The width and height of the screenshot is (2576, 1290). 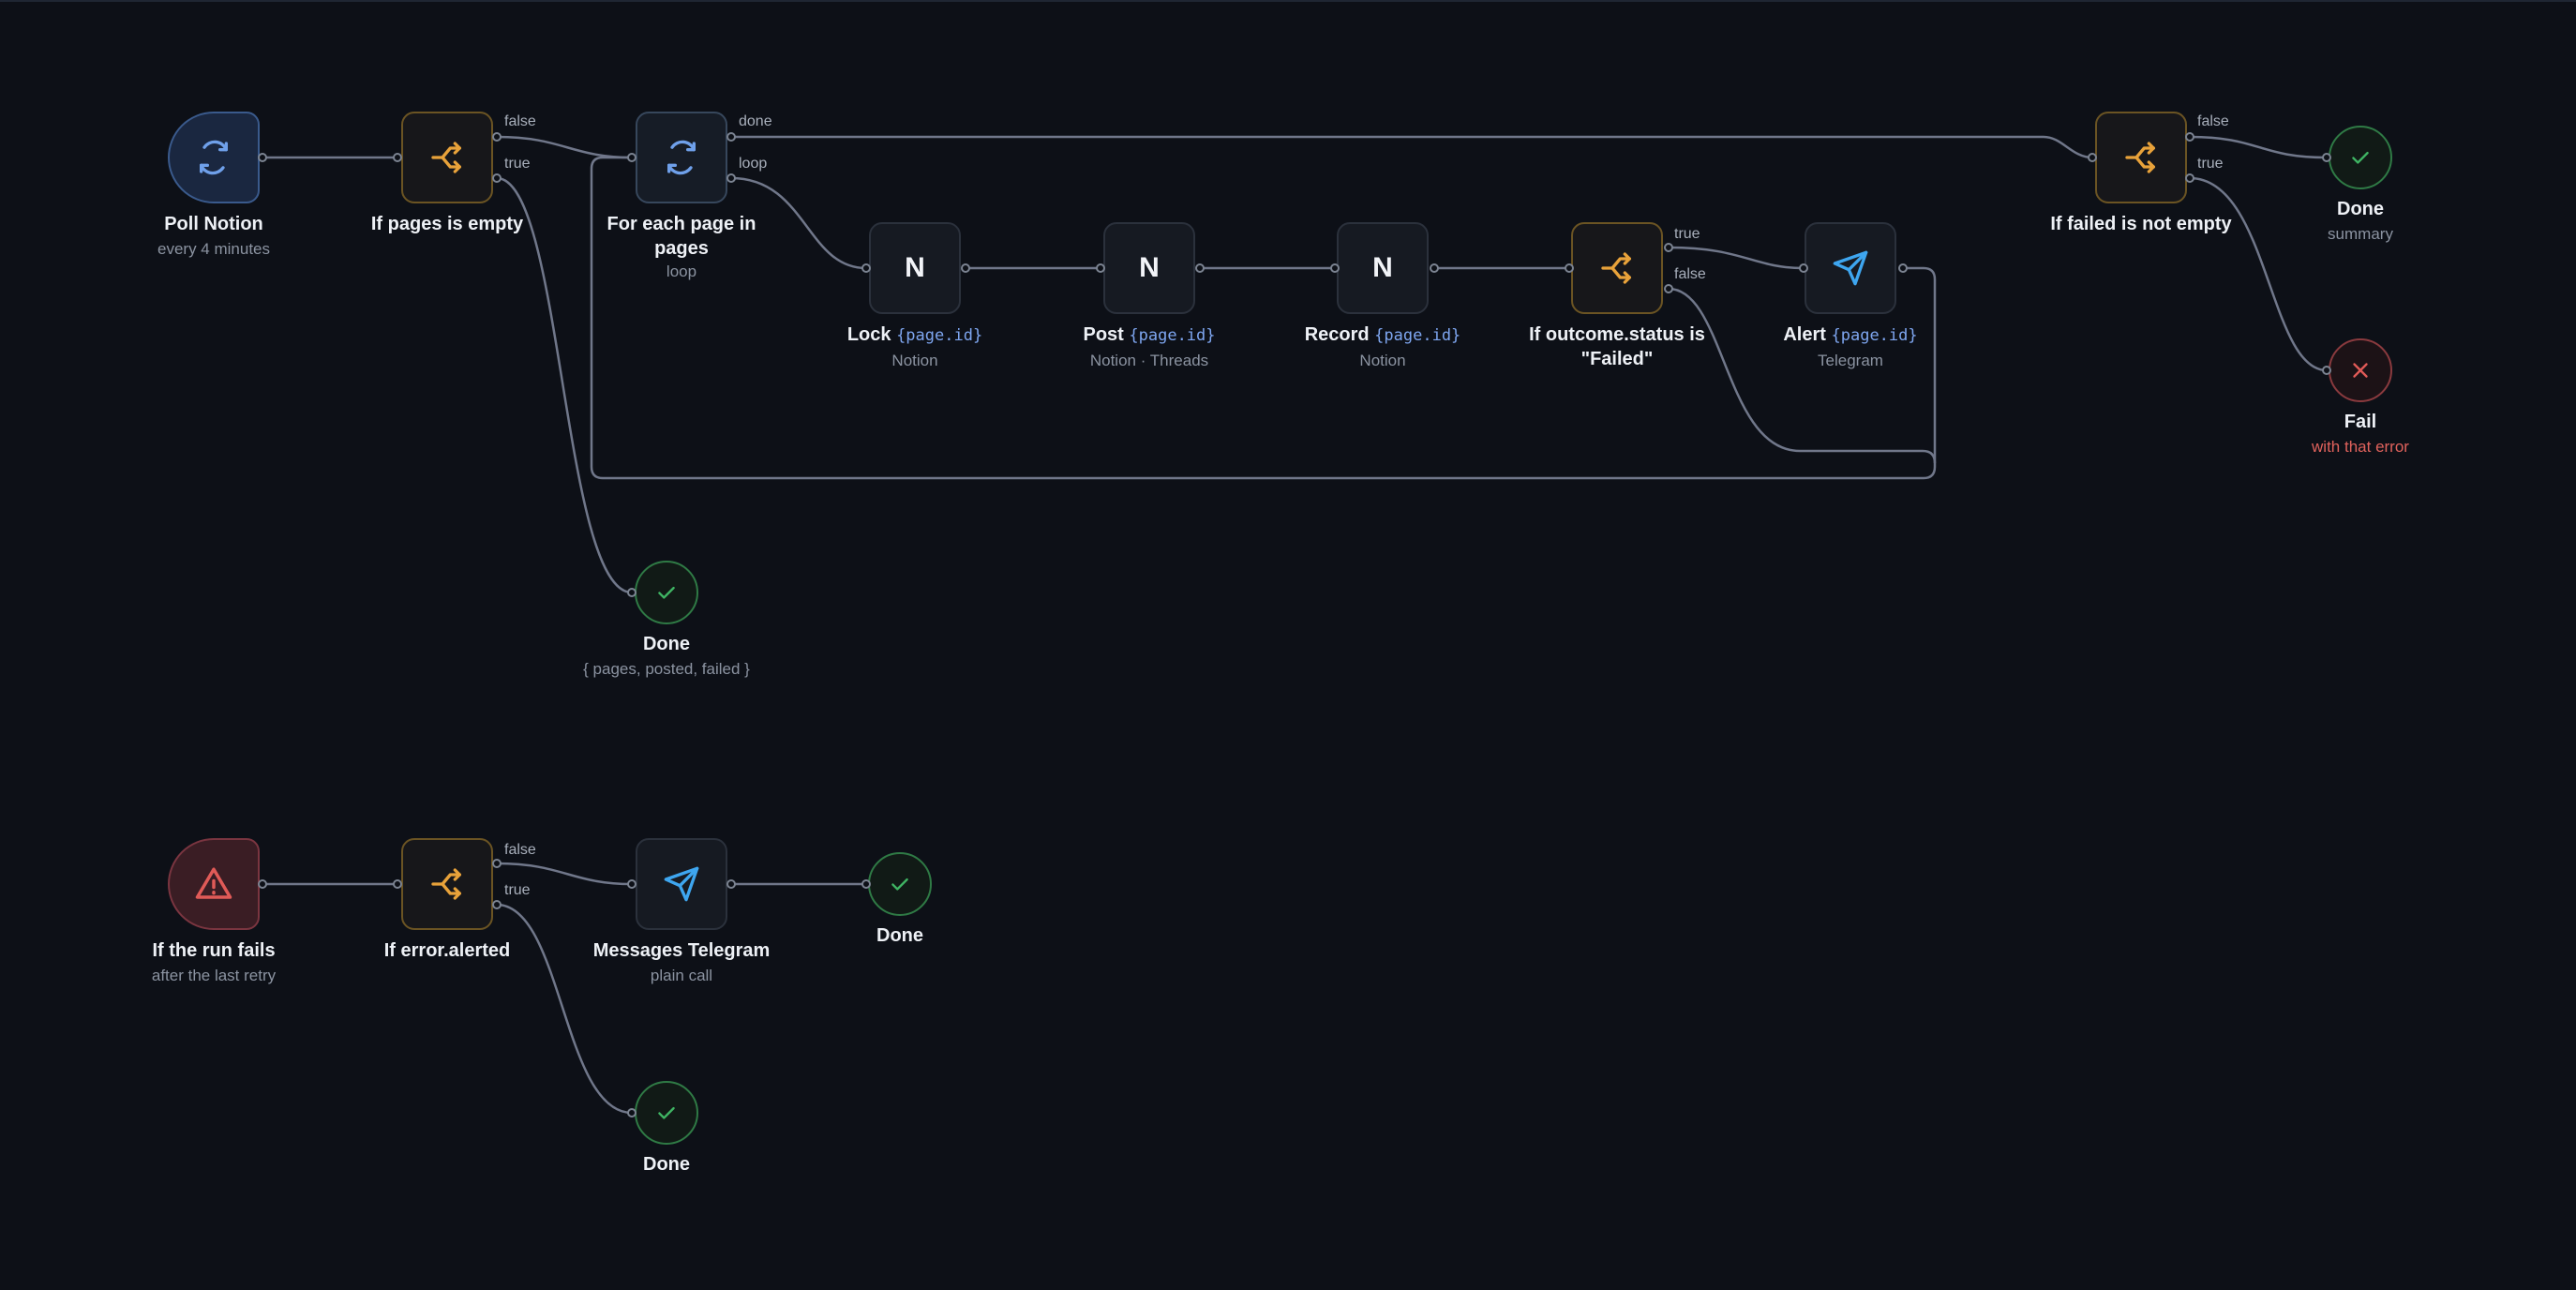 I want to click on node-title: Lock, so click(x=869, y=334).